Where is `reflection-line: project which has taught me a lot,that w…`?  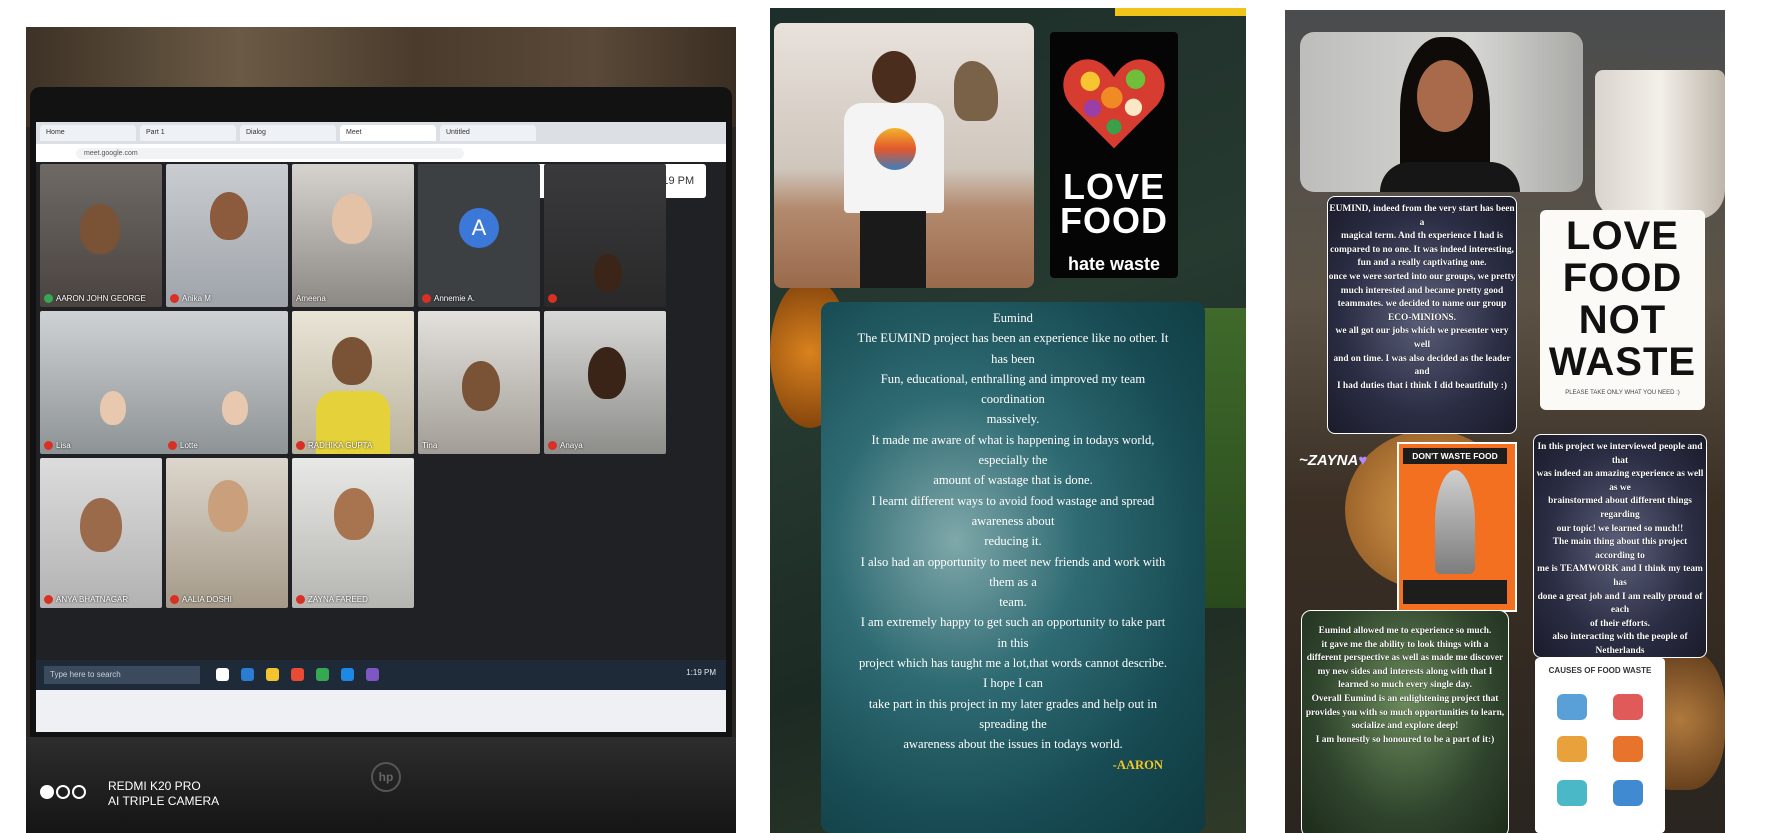 reflection-line: project which has taught me a lot,that w… is located at coordinates (1013, 663).